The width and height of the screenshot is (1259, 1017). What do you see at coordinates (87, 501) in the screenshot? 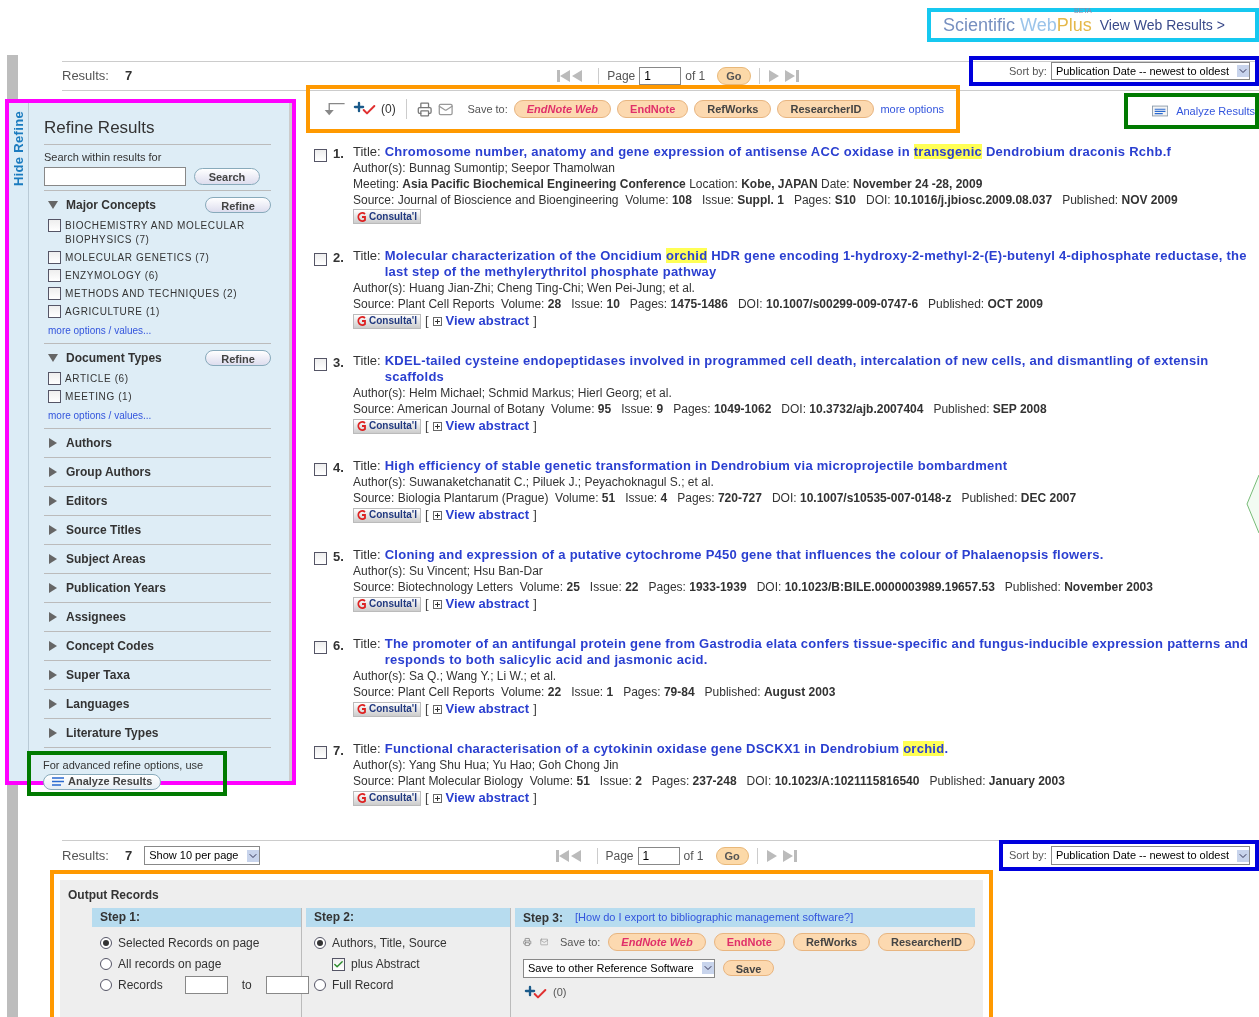
I see `facet-heading: Editors` at bounding box center [87, 501].